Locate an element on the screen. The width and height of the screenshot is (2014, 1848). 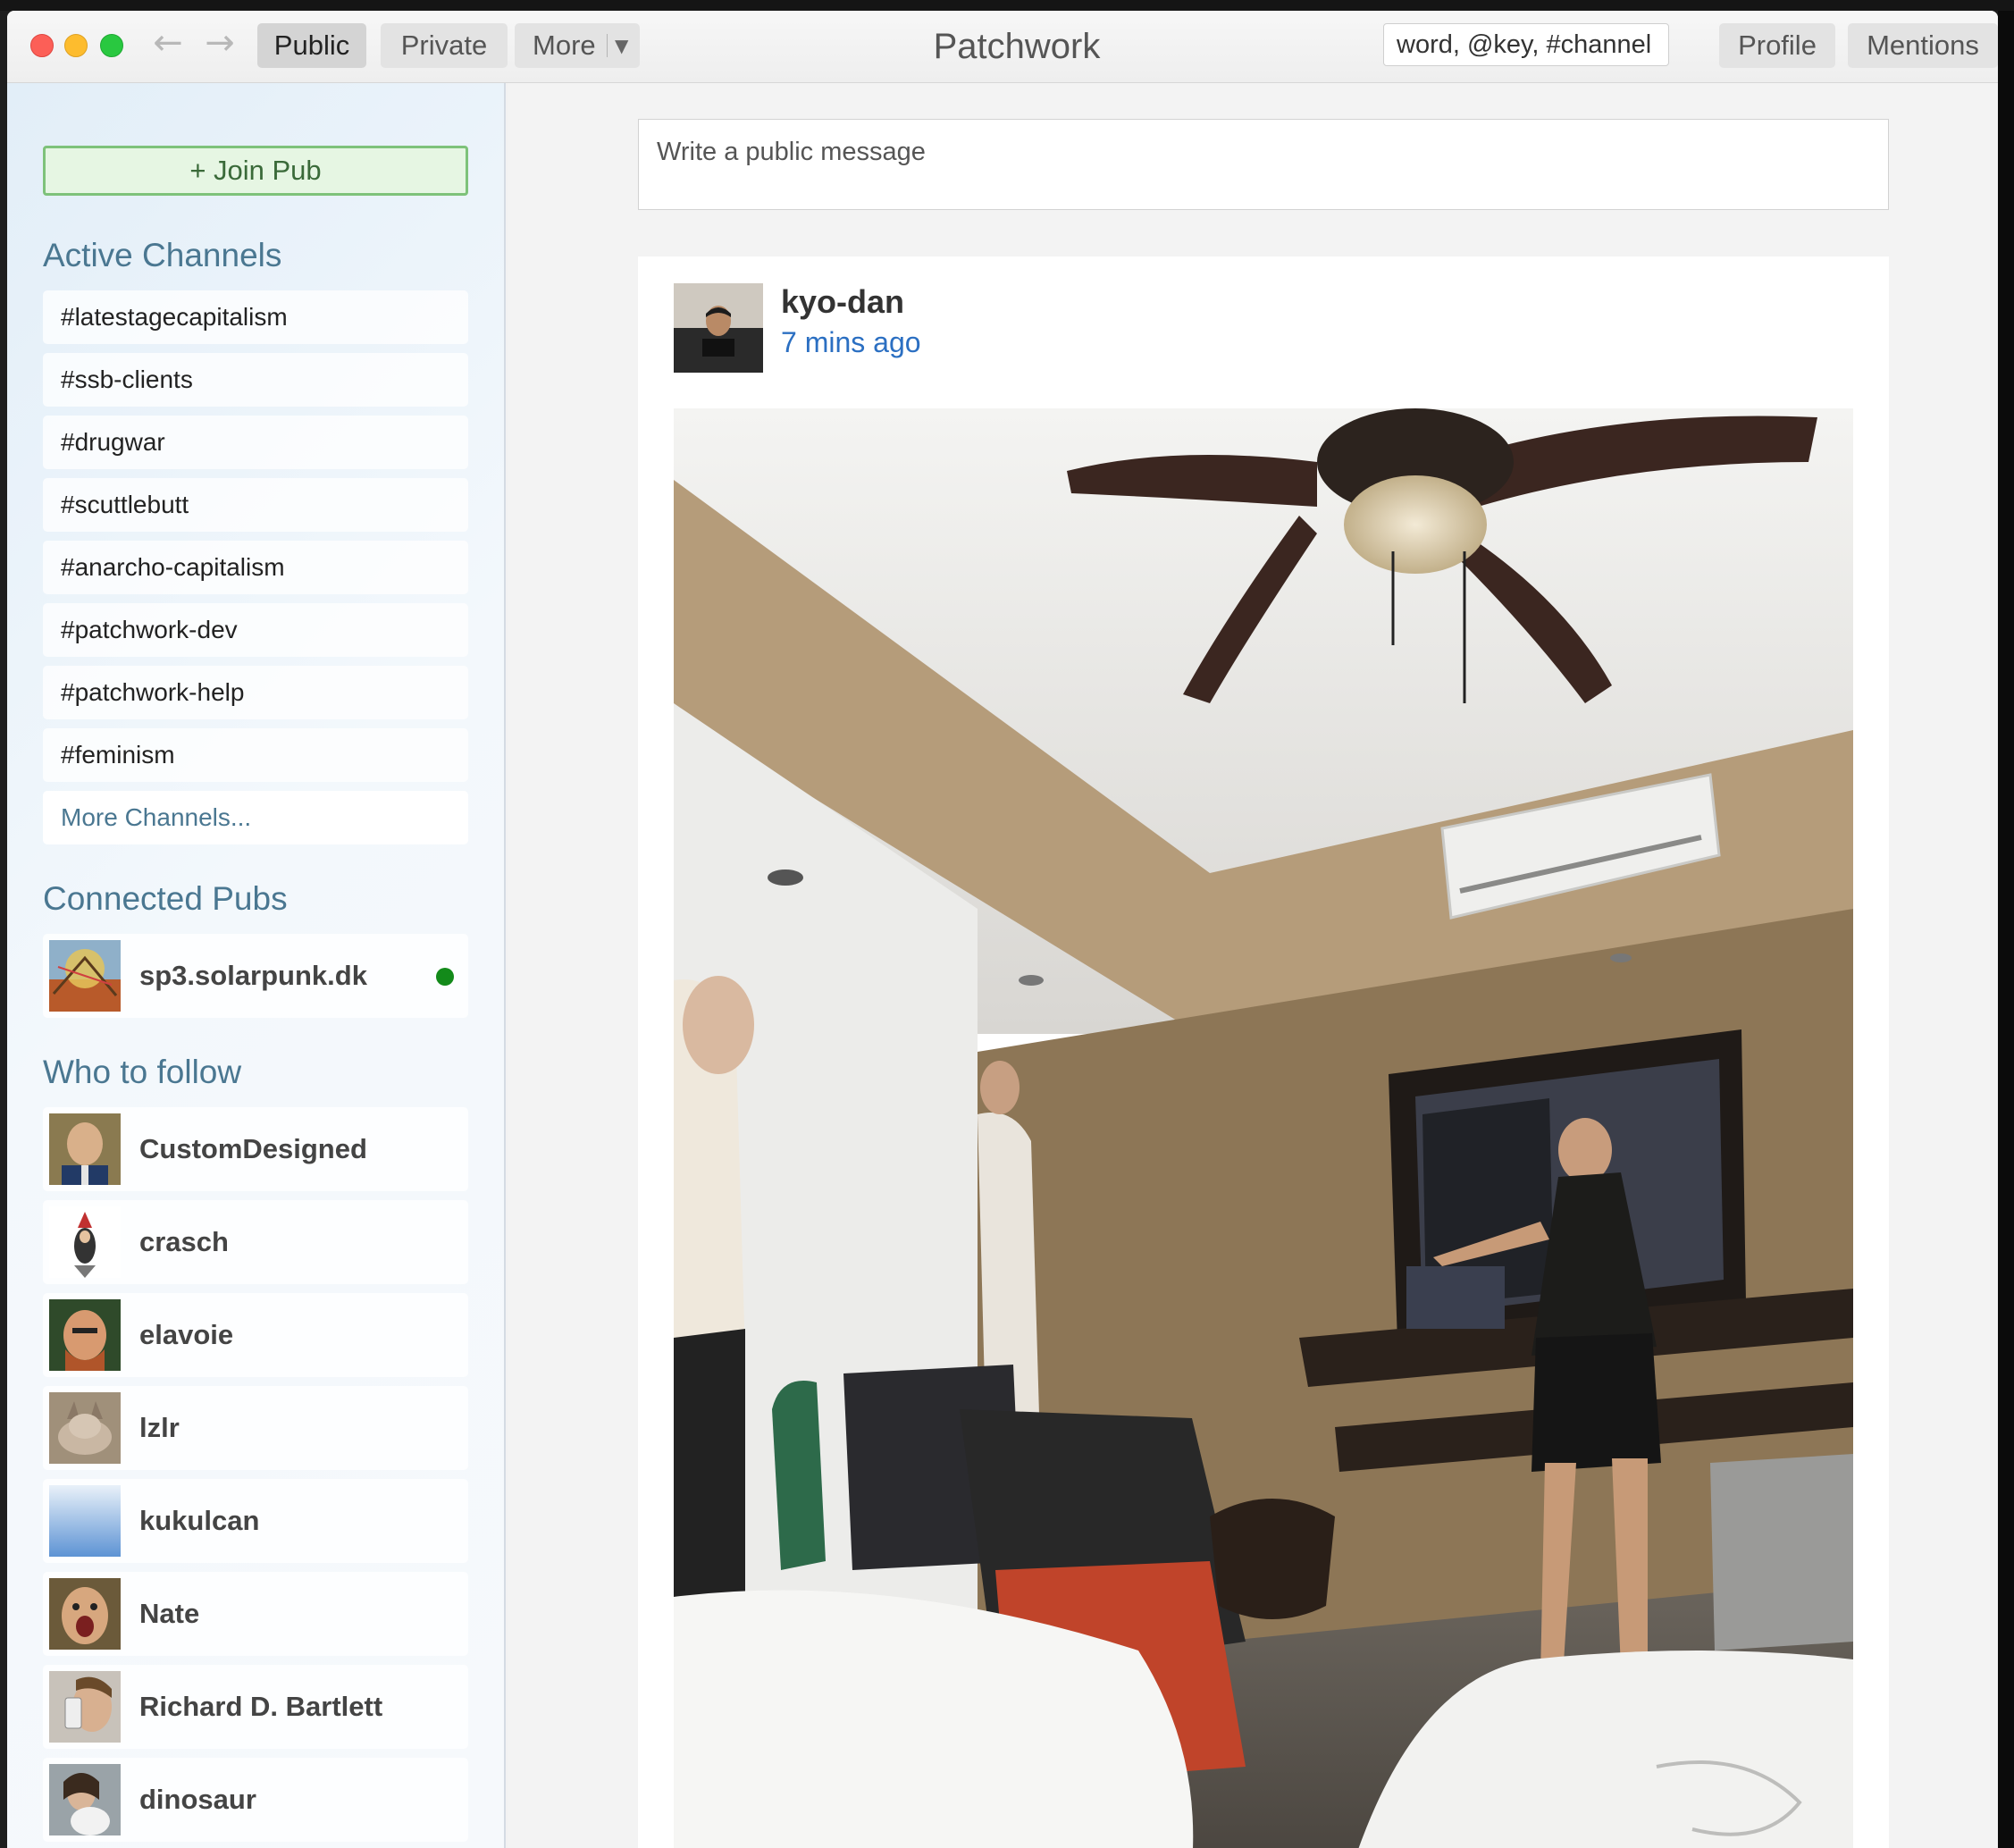
suggested-user: Richard D. Bartlett is located at coordinates (255, 1707).